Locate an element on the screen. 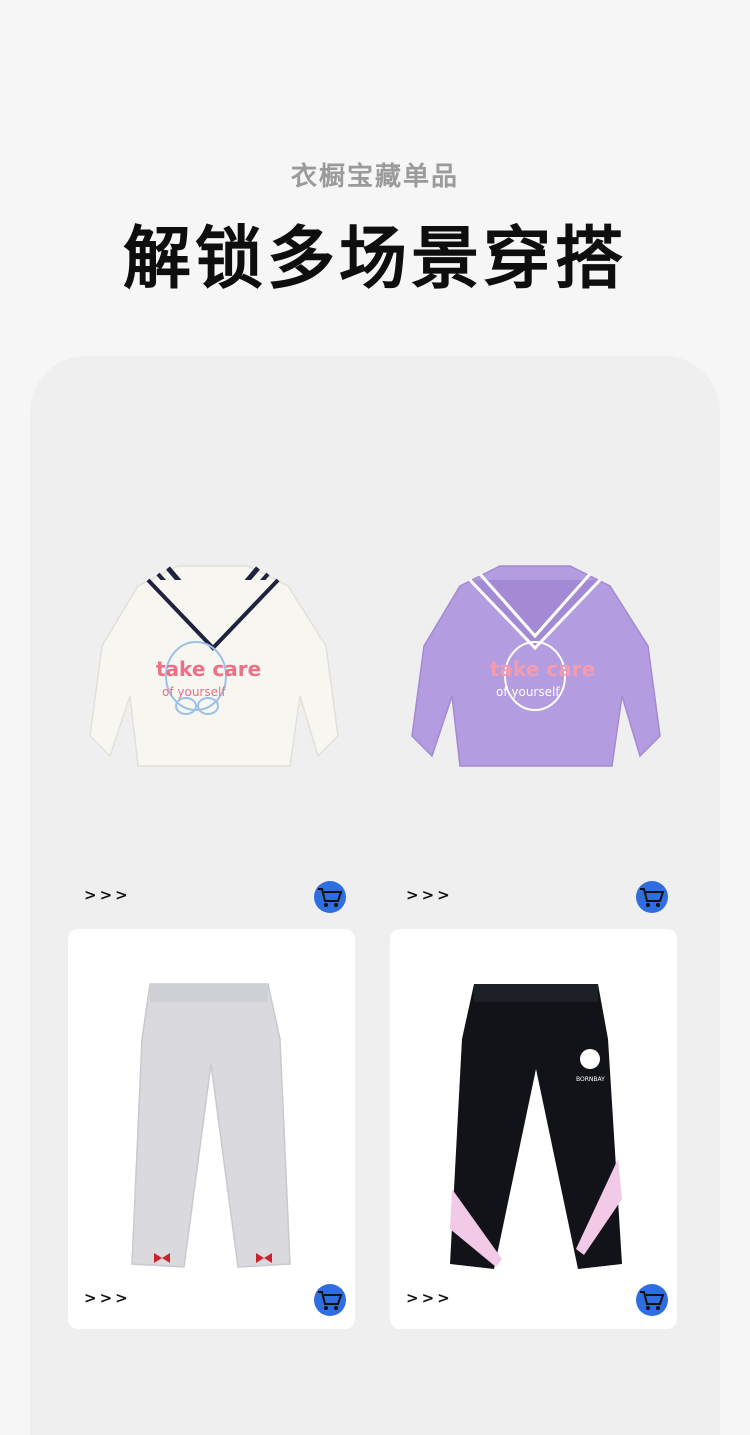  product-card-white-sweatshirt: take care of yourself >>> is located at coordinates (211, 726).